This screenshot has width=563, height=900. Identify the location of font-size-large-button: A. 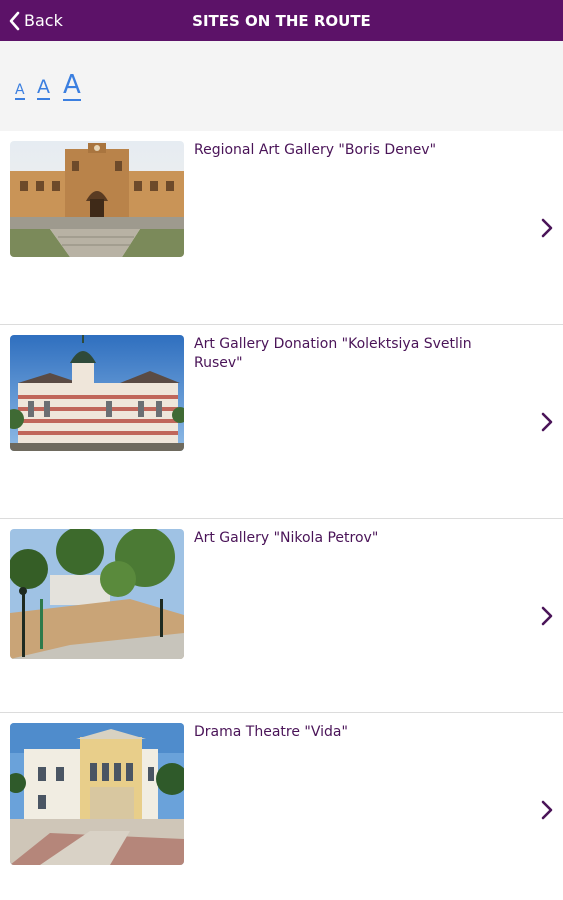
(72, 86).